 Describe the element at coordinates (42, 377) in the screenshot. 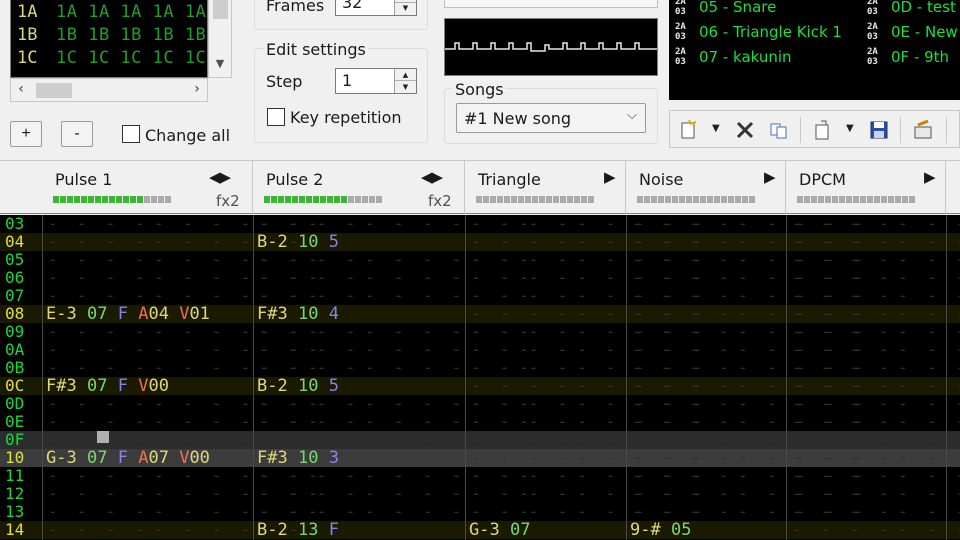

I see `channel-divider` at that location.